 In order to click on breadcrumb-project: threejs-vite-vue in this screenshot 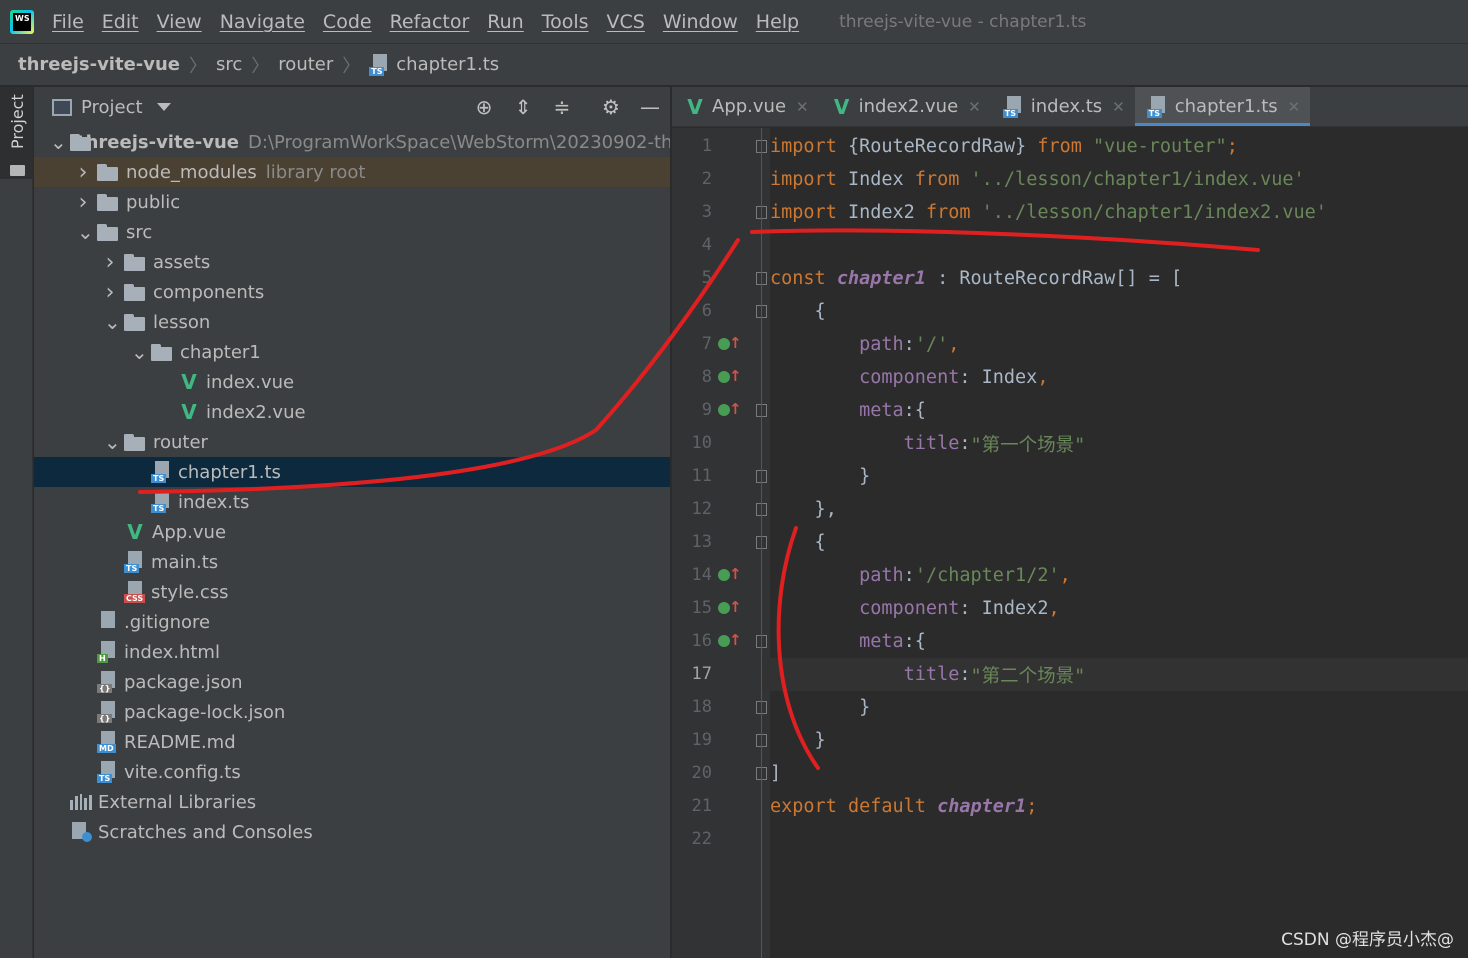, I will do `click(99, 64)`.